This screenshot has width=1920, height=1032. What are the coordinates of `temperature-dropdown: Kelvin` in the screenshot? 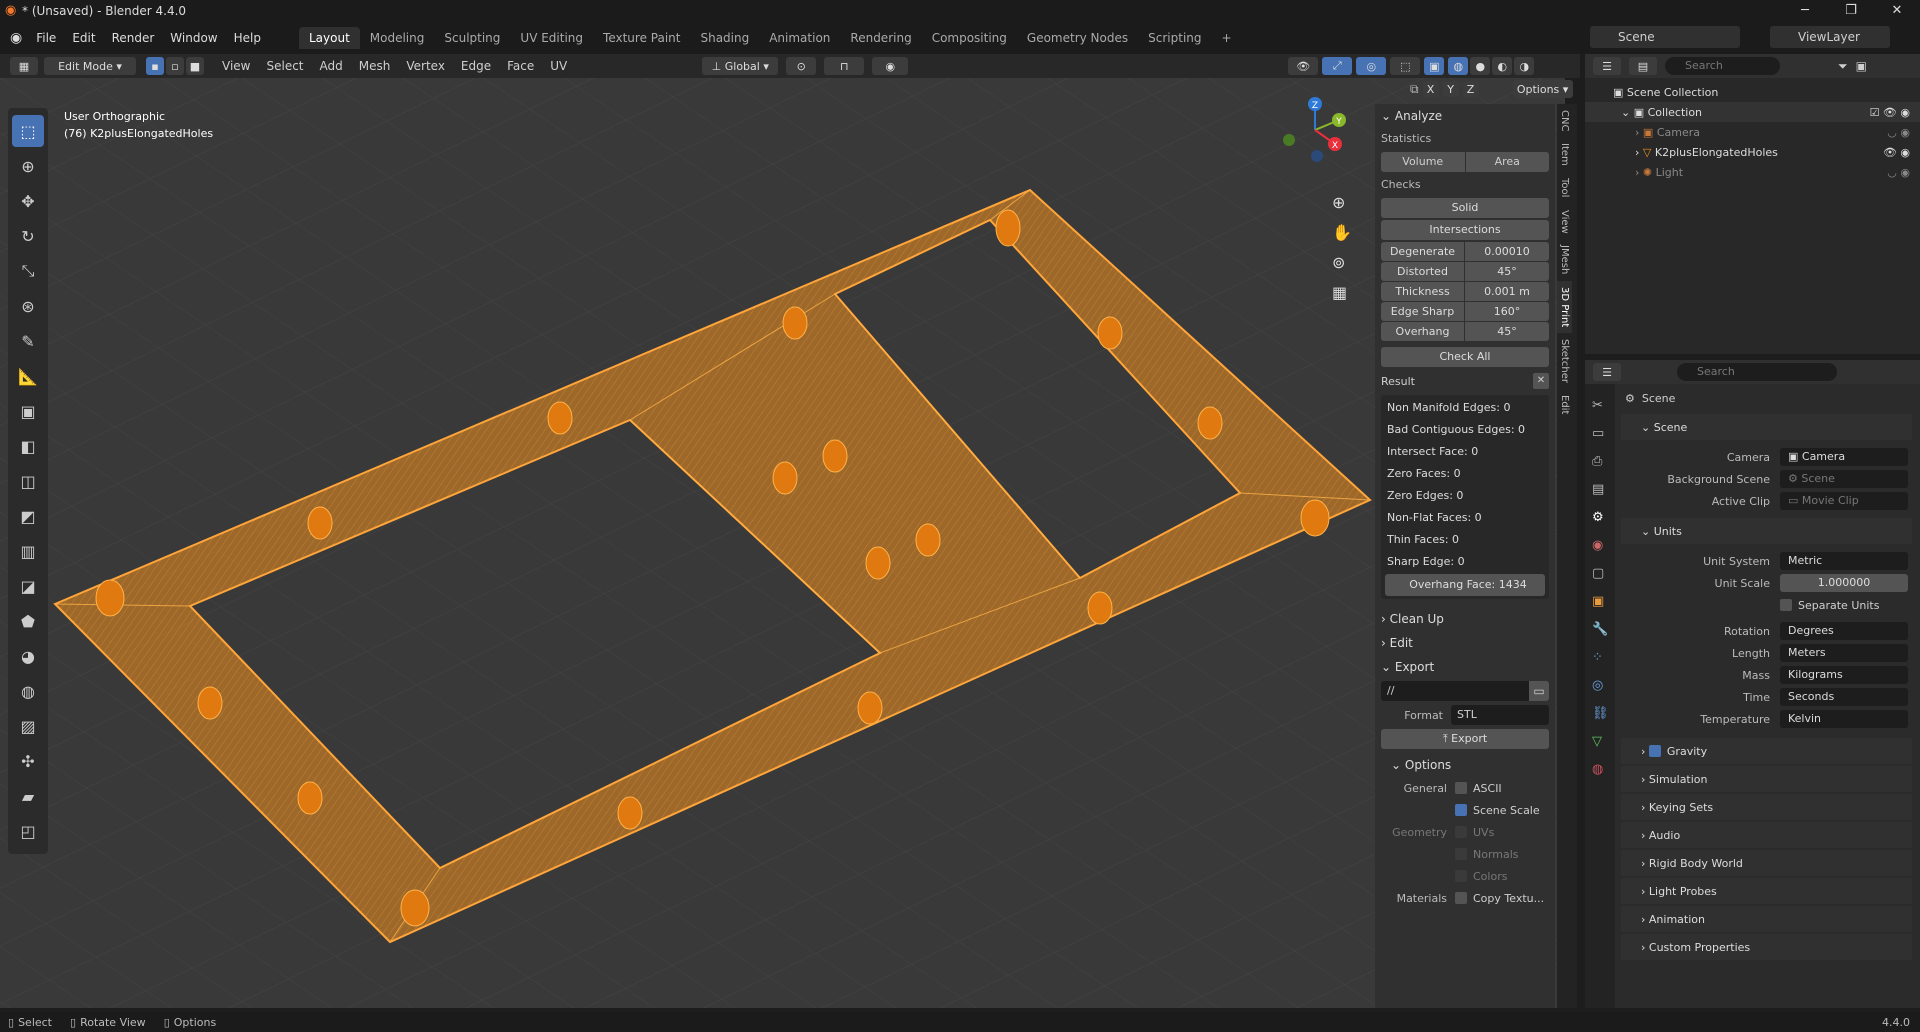 It's located at (1844, 719).